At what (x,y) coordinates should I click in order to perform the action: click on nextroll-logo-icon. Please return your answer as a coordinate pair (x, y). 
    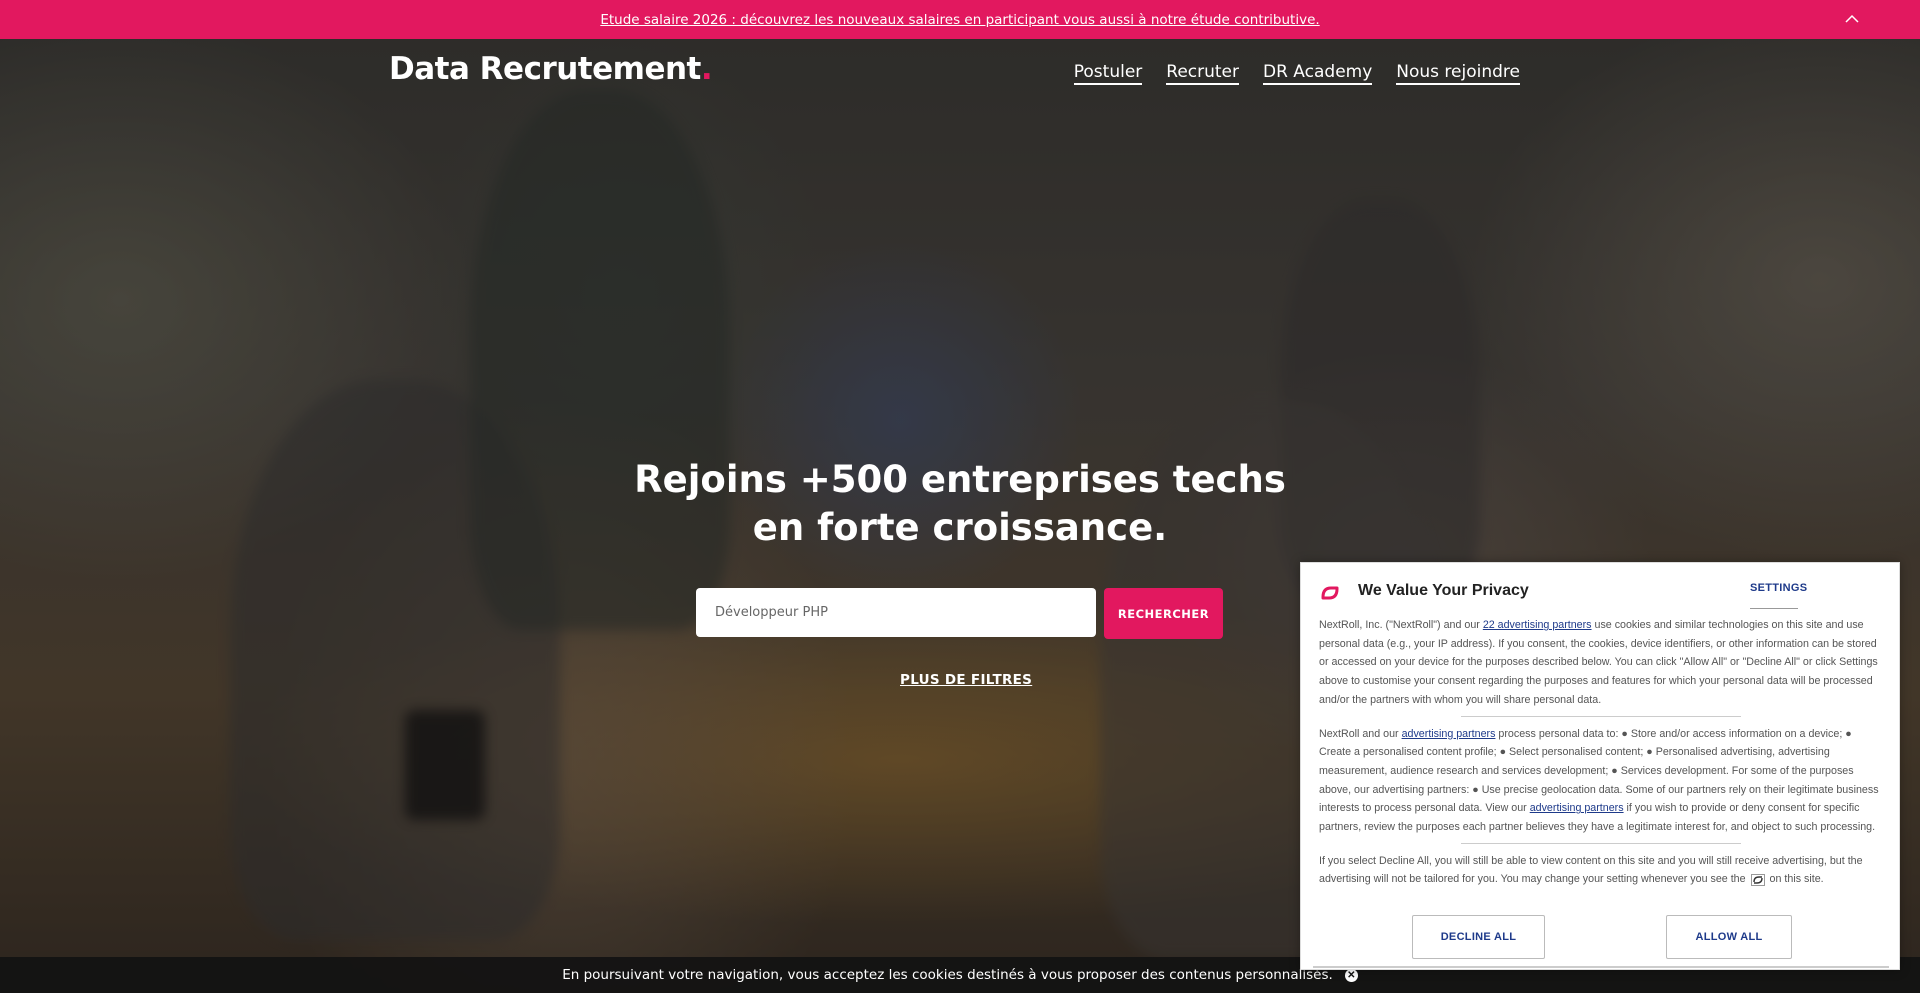
    Looking at the image, I should click on (1330, 593).